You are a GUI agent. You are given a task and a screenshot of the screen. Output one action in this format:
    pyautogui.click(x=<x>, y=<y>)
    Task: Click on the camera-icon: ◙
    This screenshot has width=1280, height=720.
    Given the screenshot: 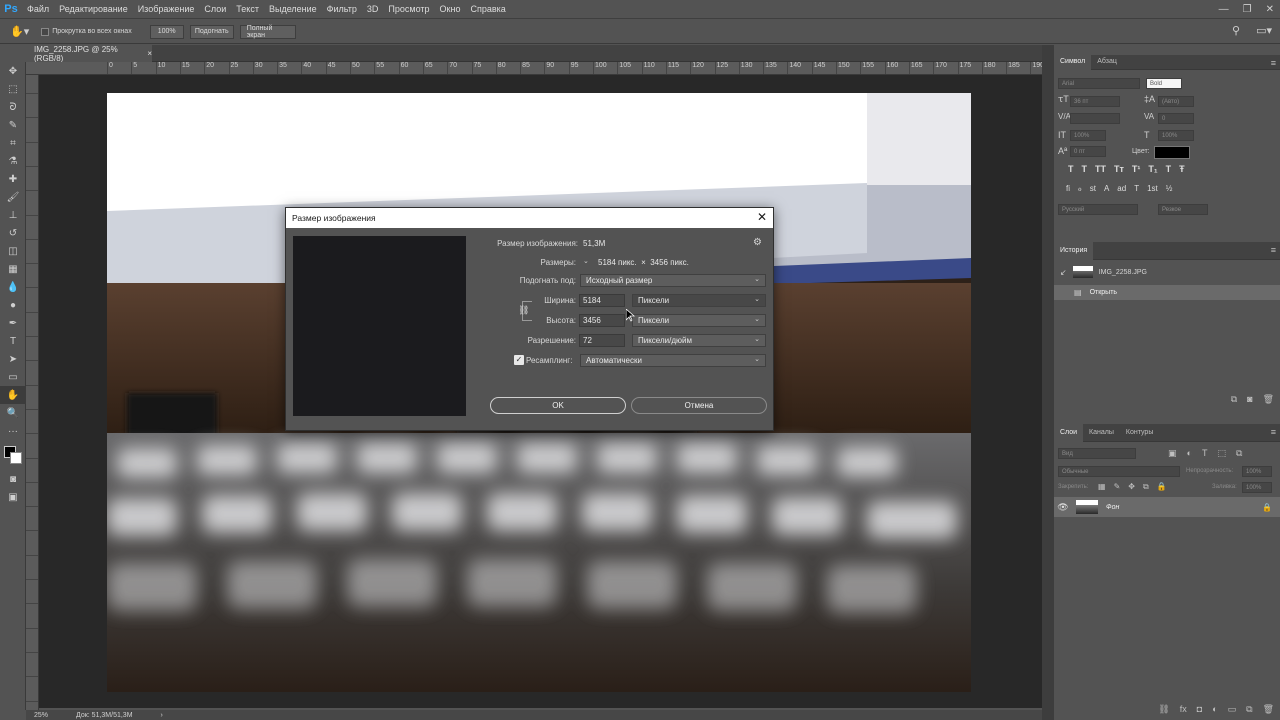 What is the action you would take?
    pyautogui.click(x=1249, y=399)
    